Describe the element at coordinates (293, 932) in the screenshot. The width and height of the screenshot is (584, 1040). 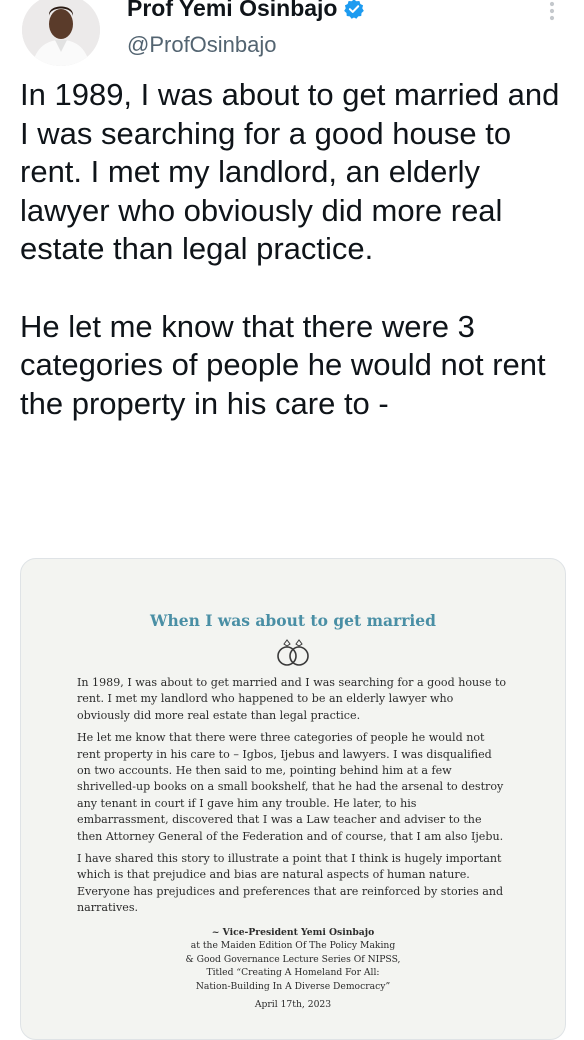
I see `attribution-name: ~ Vice-President Yemi Osinbajo` at that location.